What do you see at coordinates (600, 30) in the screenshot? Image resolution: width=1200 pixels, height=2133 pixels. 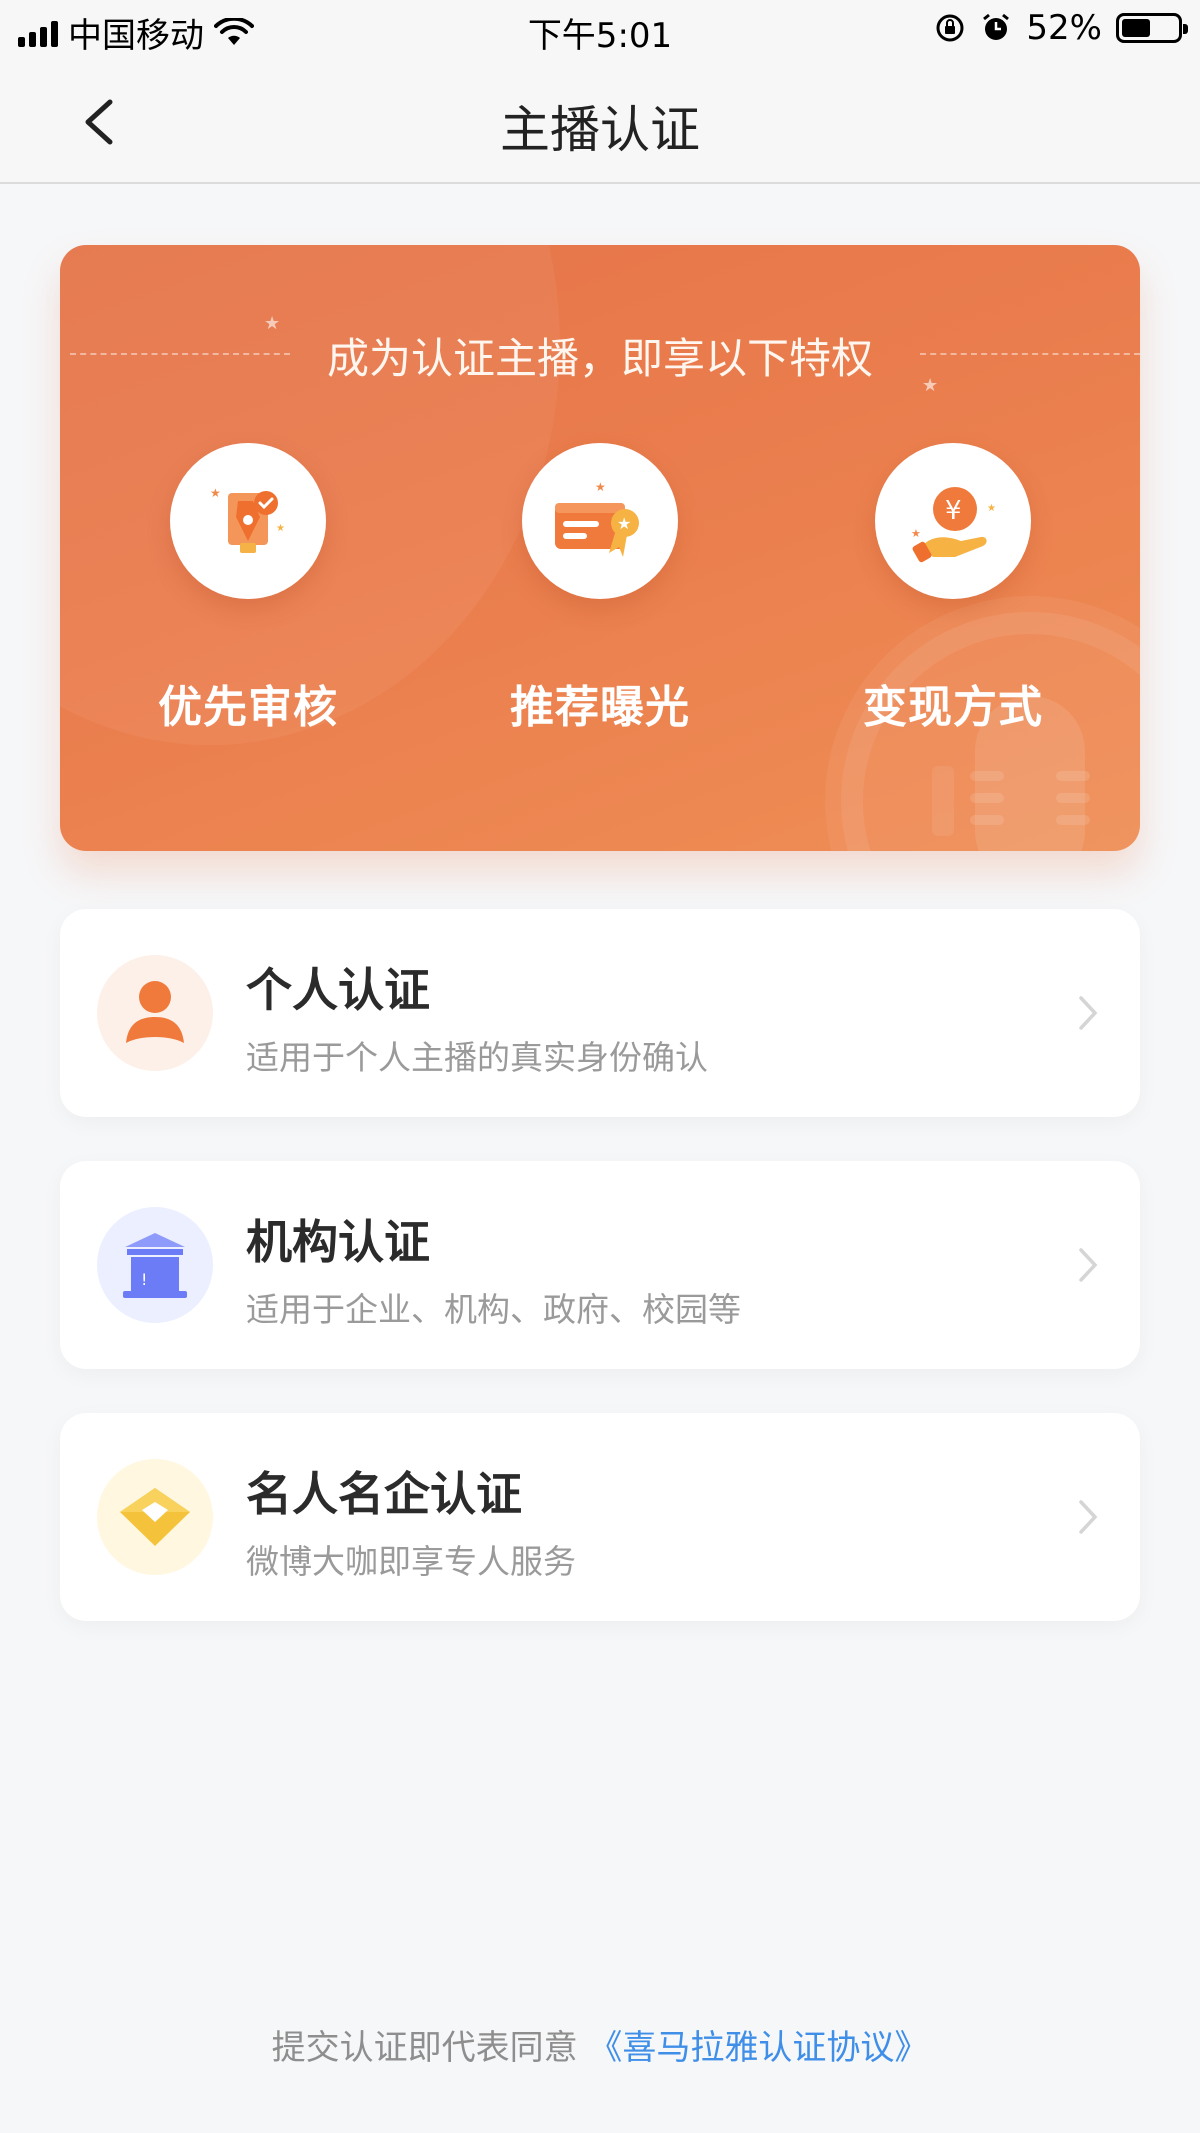 I see `status-bar: 中国移动 下午5:01 52%` at bounding box center [600, 30].